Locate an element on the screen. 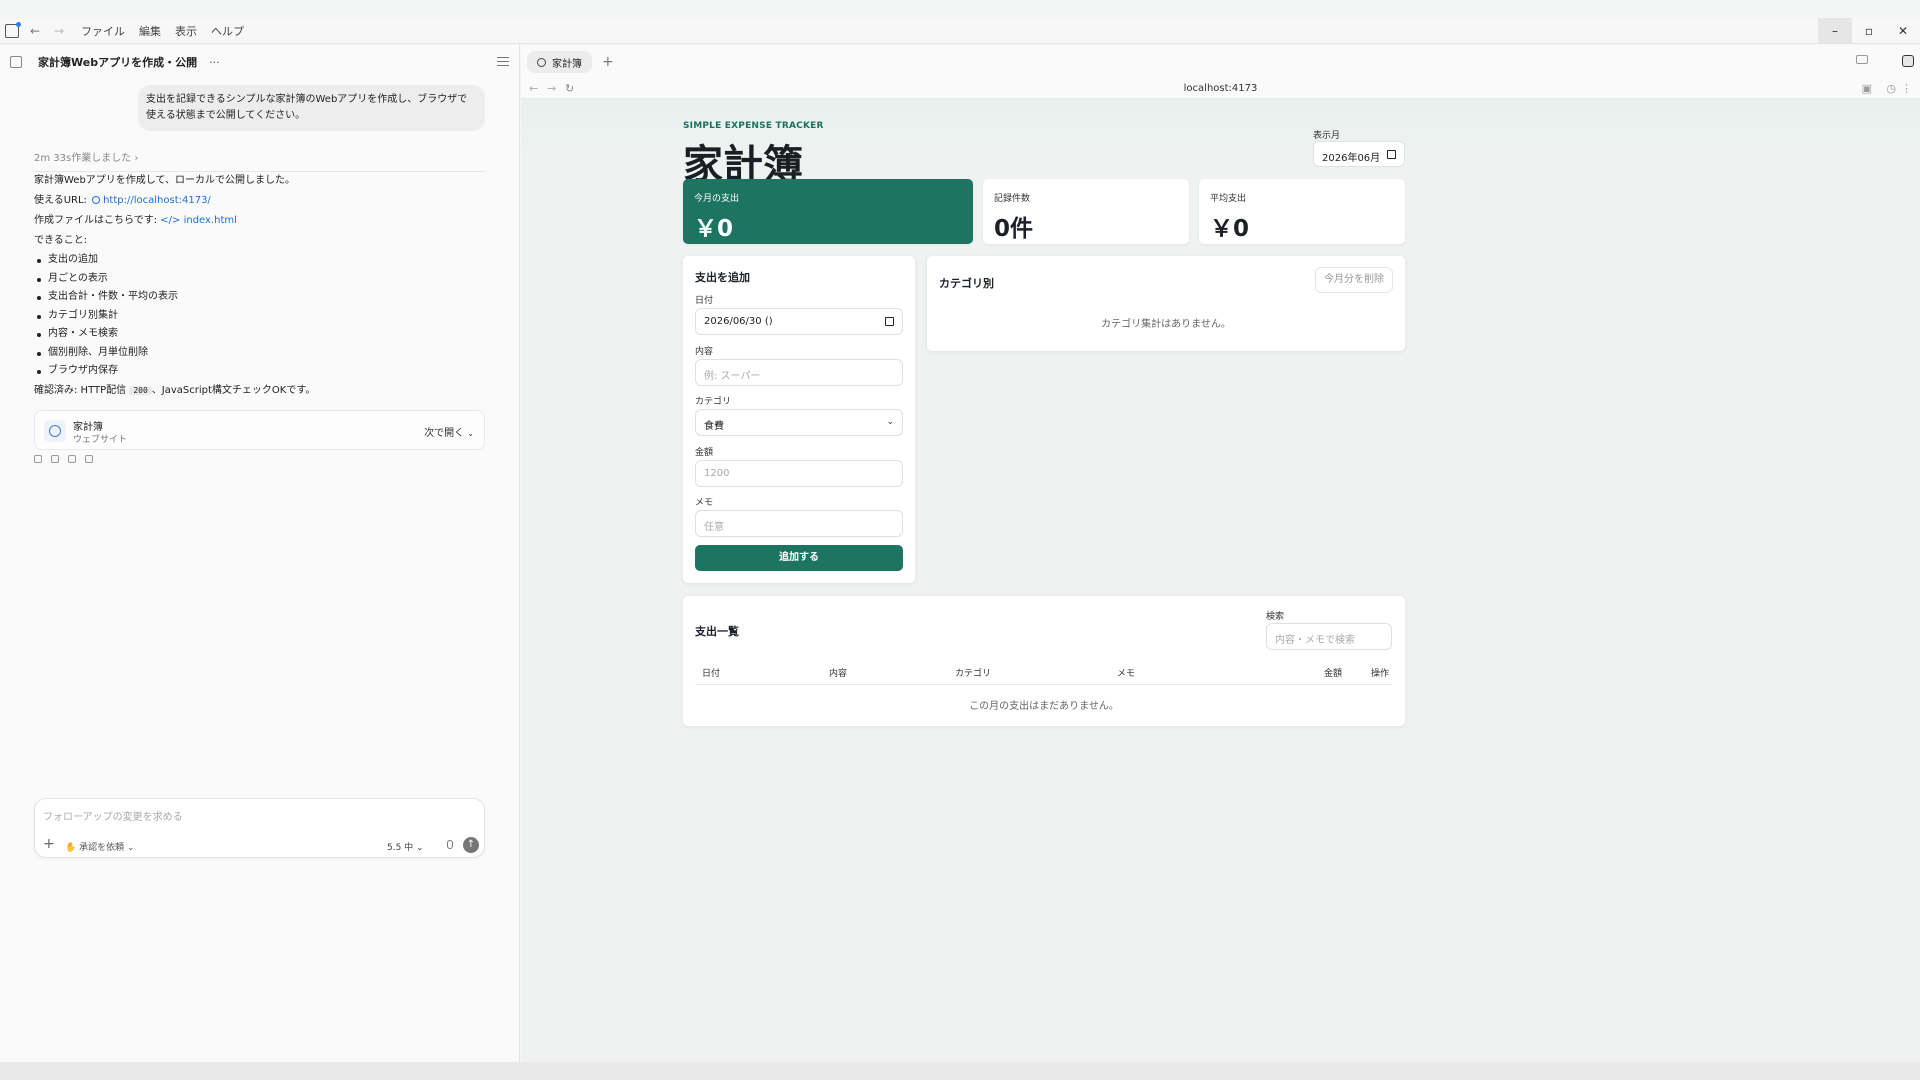 The width and height of the screenshot is (1920, 1080). category-title: カテゴリ別 is located at coordinates (966, 283).